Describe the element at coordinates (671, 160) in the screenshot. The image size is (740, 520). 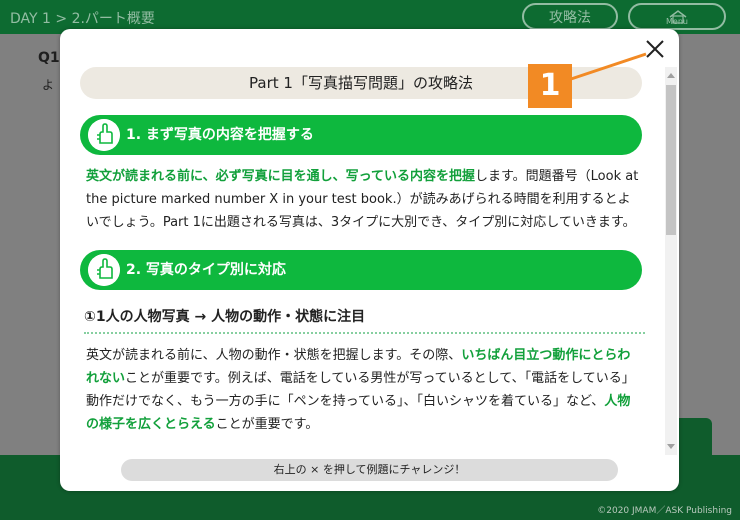
I see `scroll-thumb` at that location.